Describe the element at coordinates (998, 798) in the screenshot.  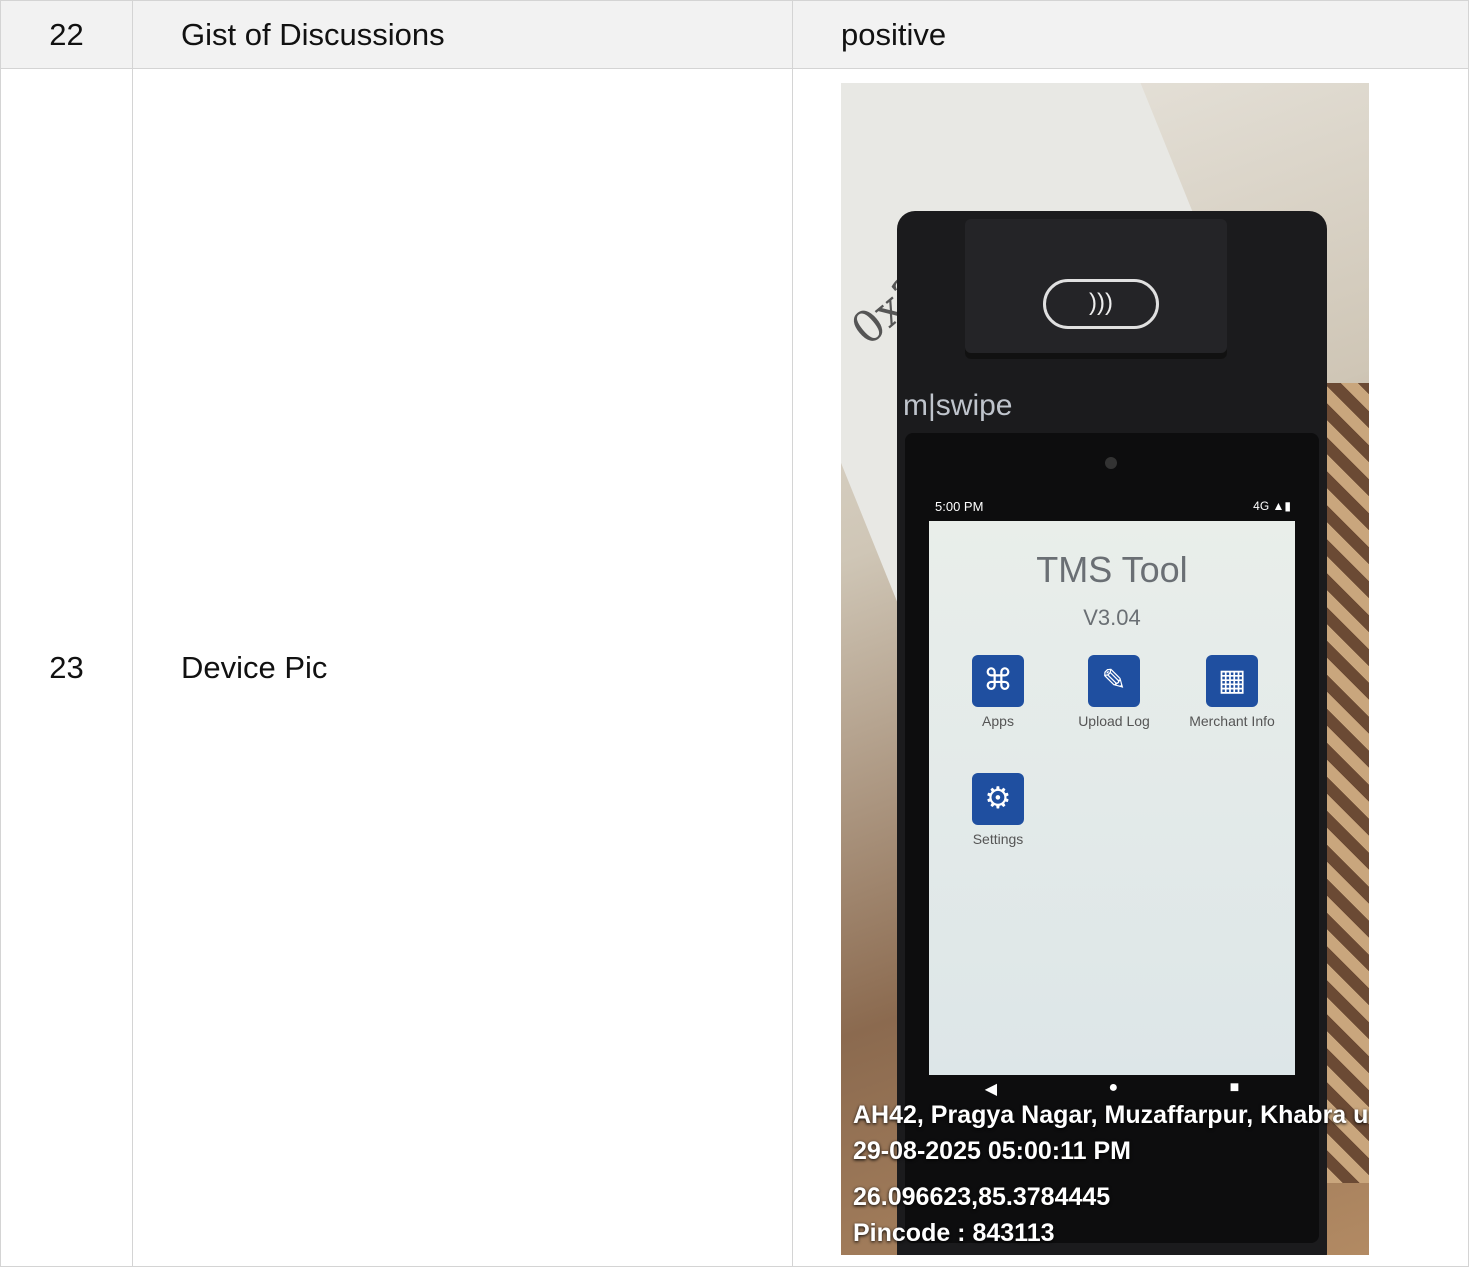
I see `gear-icon: ⚙` at that location.